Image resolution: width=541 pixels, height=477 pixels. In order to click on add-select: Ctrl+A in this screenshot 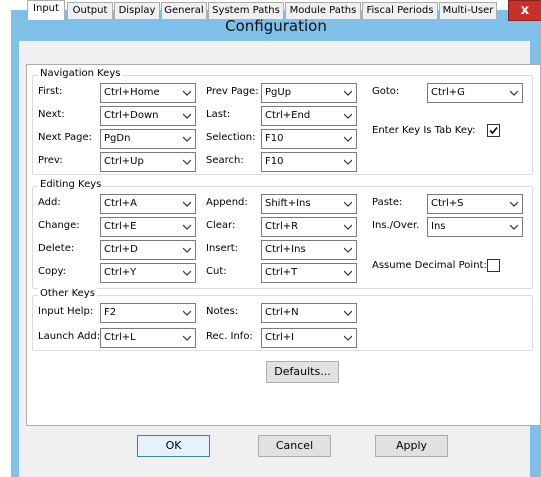, I will do `click(148, 204)`.